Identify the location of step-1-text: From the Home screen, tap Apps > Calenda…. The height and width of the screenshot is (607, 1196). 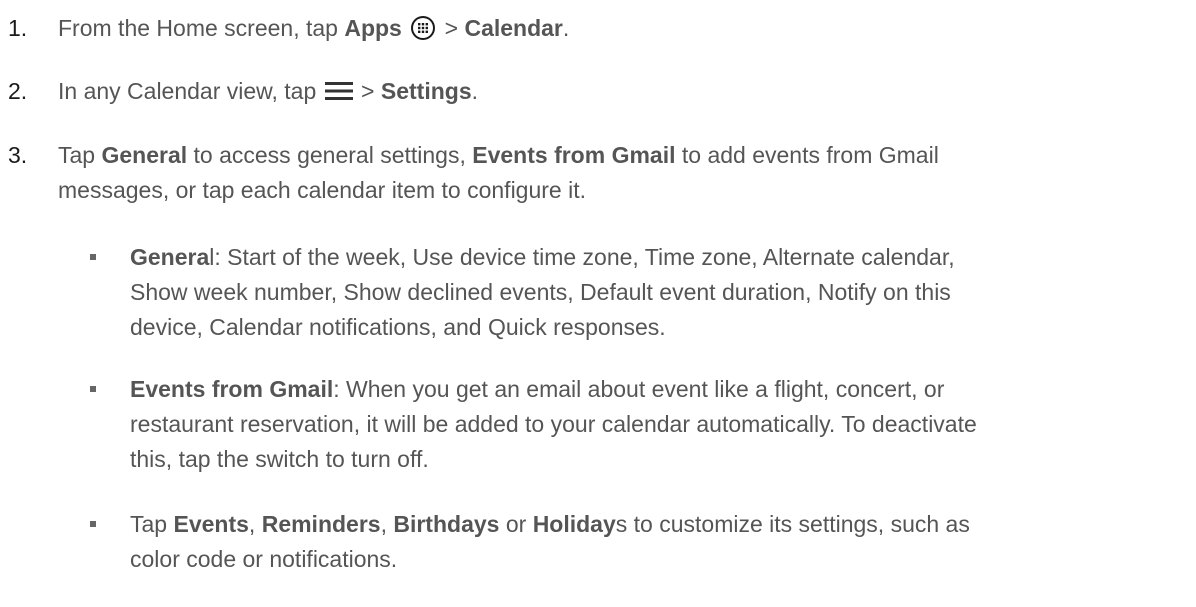
(623, 28).